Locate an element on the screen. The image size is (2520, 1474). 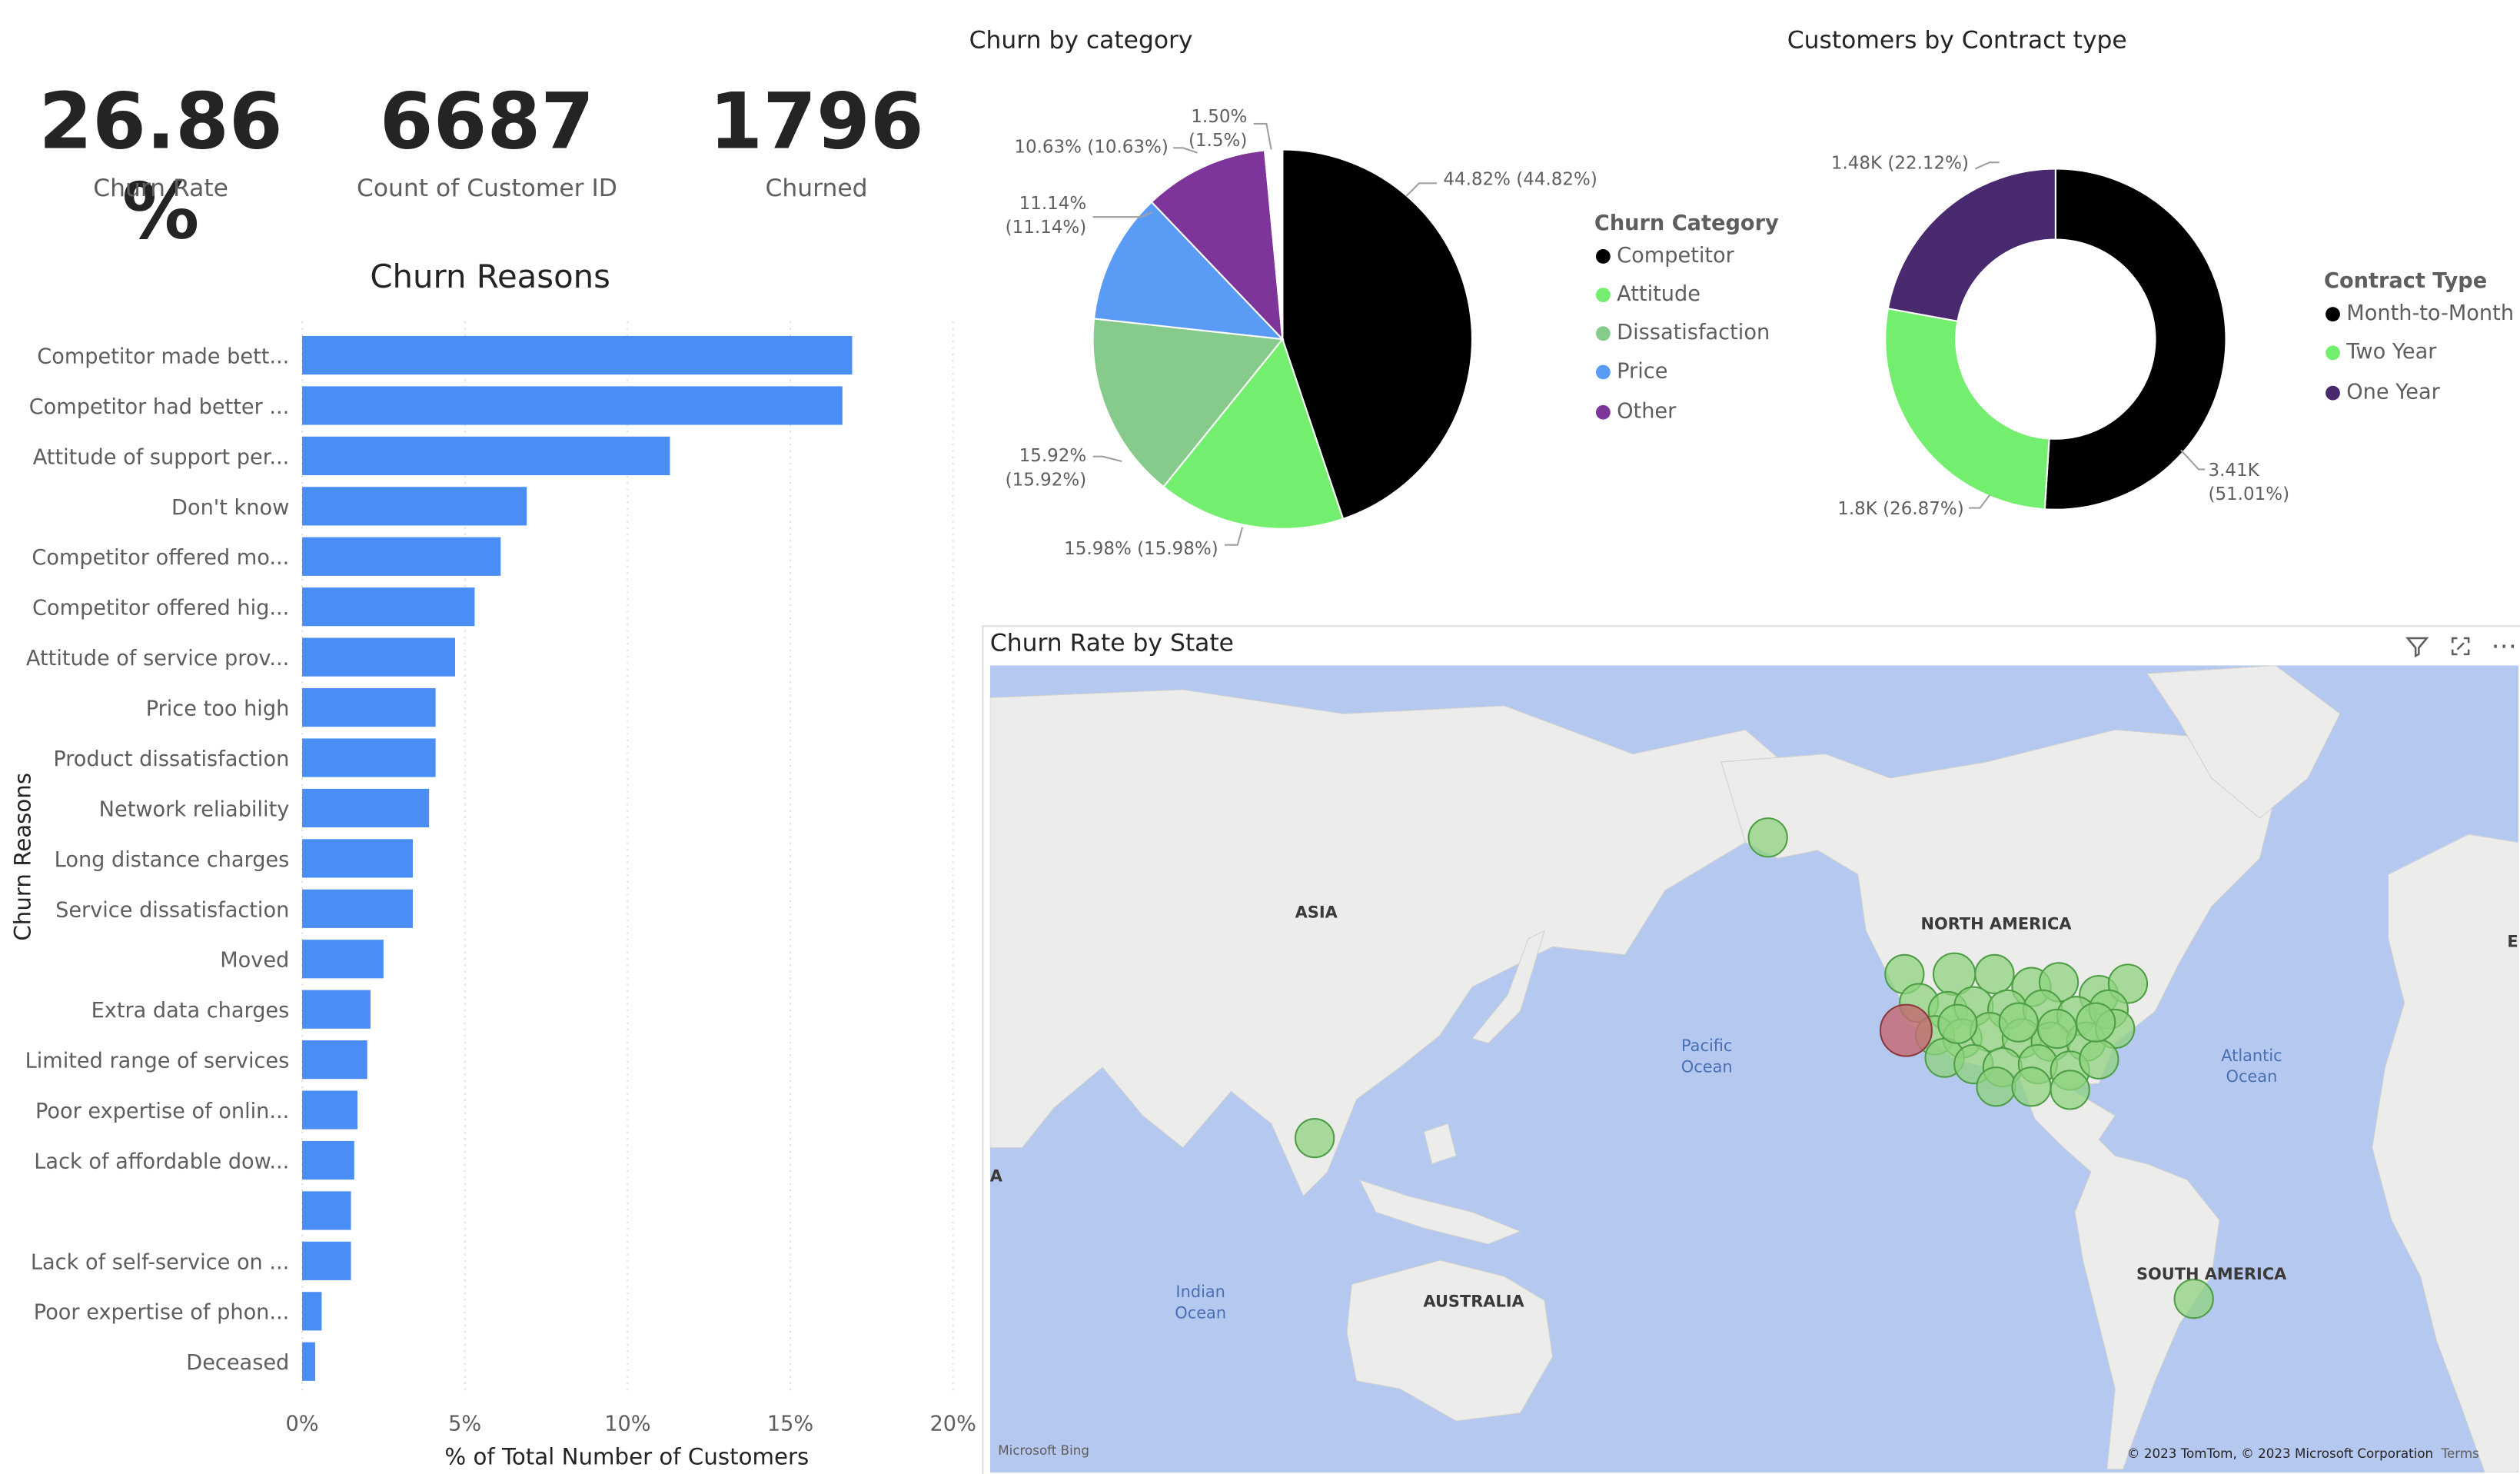
donut-label-month-to-month: 3.41K is located at coordinates (2234, 471).